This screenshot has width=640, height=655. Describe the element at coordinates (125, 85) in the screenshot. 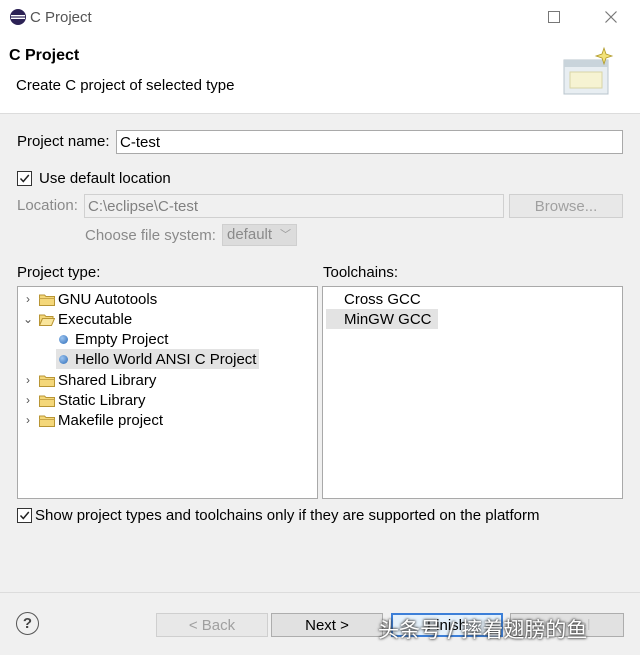

I see `page-description: Create C project of selected type` at that location.